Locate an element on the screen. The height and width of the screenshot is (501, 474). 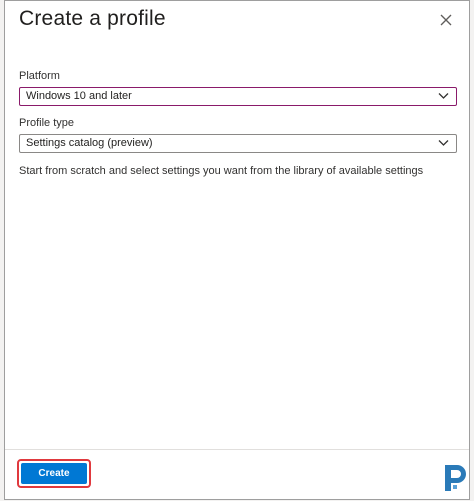
logo-icon is located at coordinates (455, 478).